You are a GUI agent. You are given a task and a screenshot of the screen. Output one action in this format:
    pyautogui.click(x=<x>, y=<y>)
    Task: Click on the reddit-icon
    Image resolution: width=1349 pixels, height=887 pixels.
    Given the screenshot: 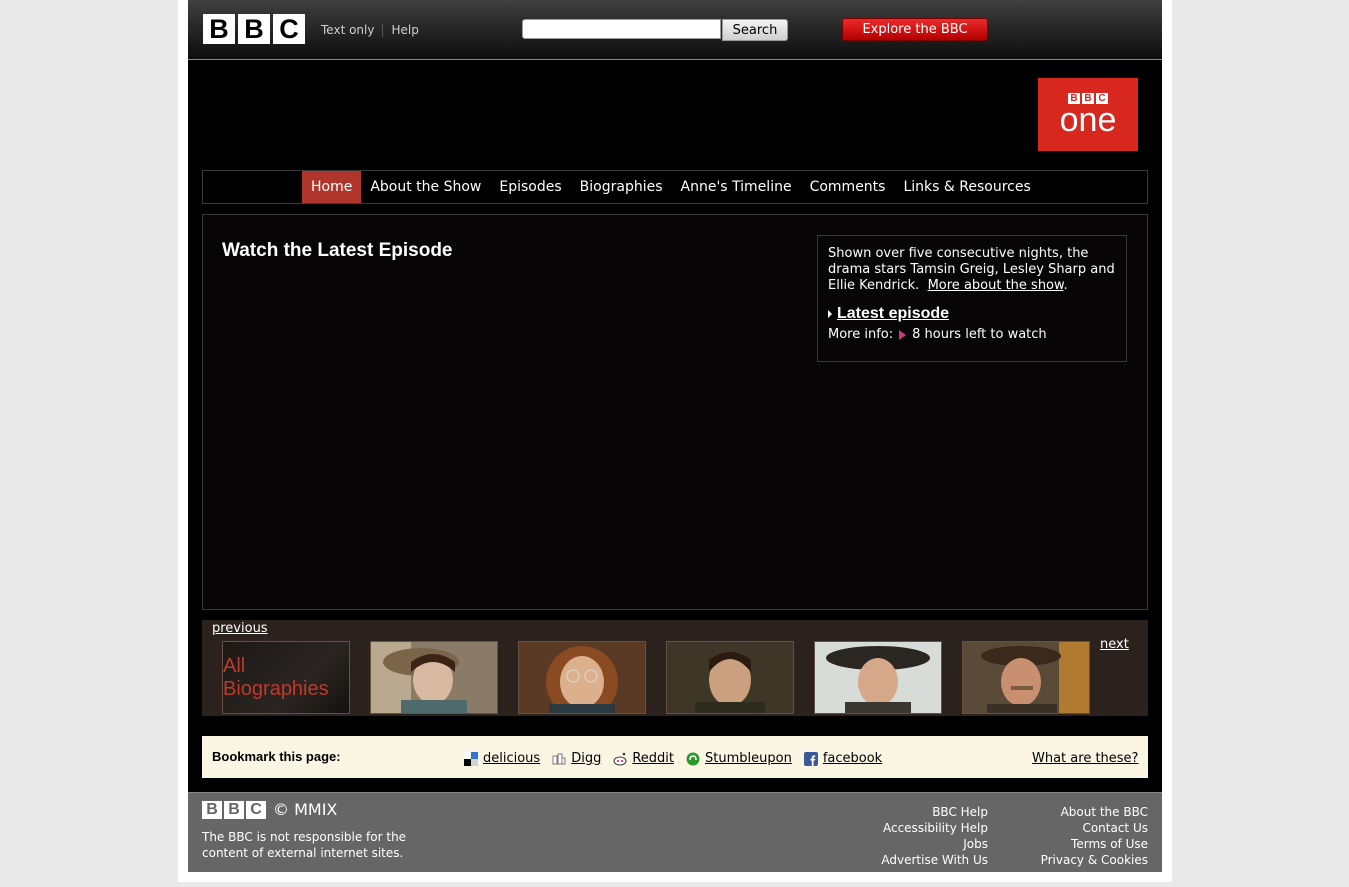 What is the action you would take?
    pyautogui.click(x=620, y=758)
    